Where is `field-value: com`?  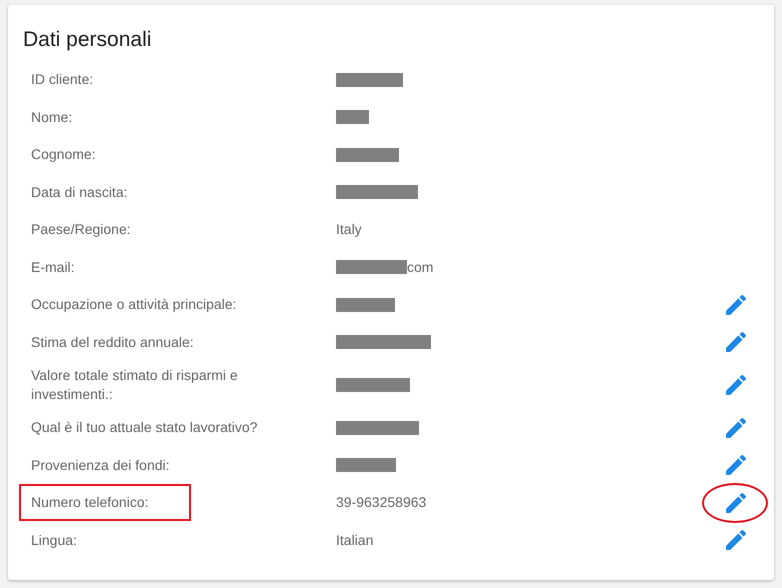 field-value: com is located at coordinates (420, 267).